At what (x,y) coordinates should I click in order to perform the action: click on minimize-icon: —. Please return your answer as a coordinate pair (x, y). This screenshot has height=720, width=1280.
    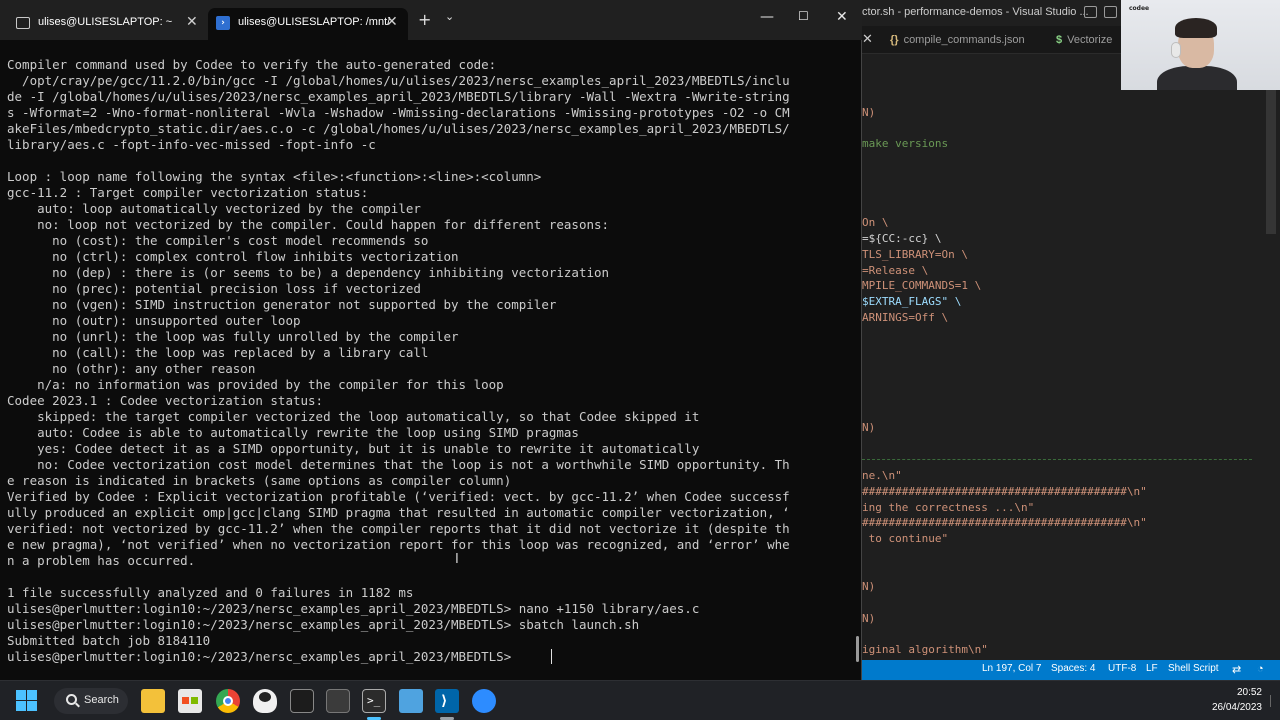
    Looking at the image, I should click on (767, 17).